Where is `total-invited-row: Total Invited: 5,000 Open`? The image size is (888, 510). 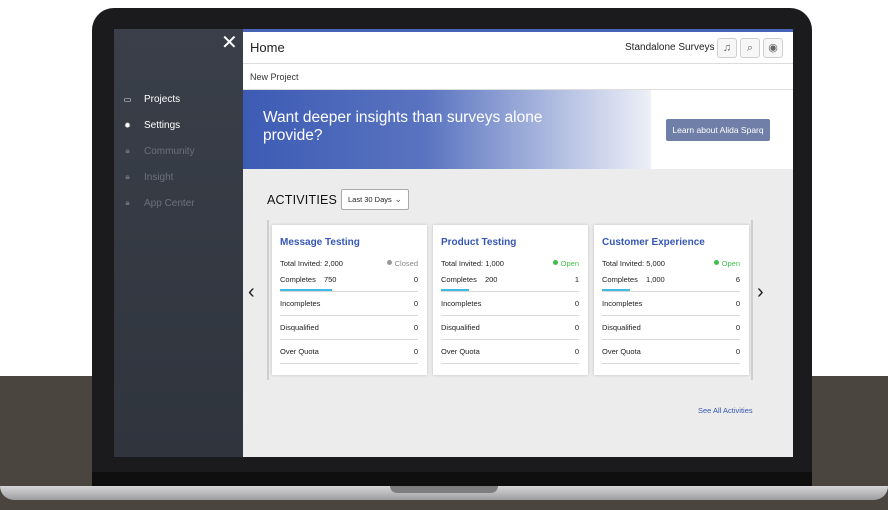 total-invited-row: Total Invited: 5,000 Open is located at coordinates (671, 263).